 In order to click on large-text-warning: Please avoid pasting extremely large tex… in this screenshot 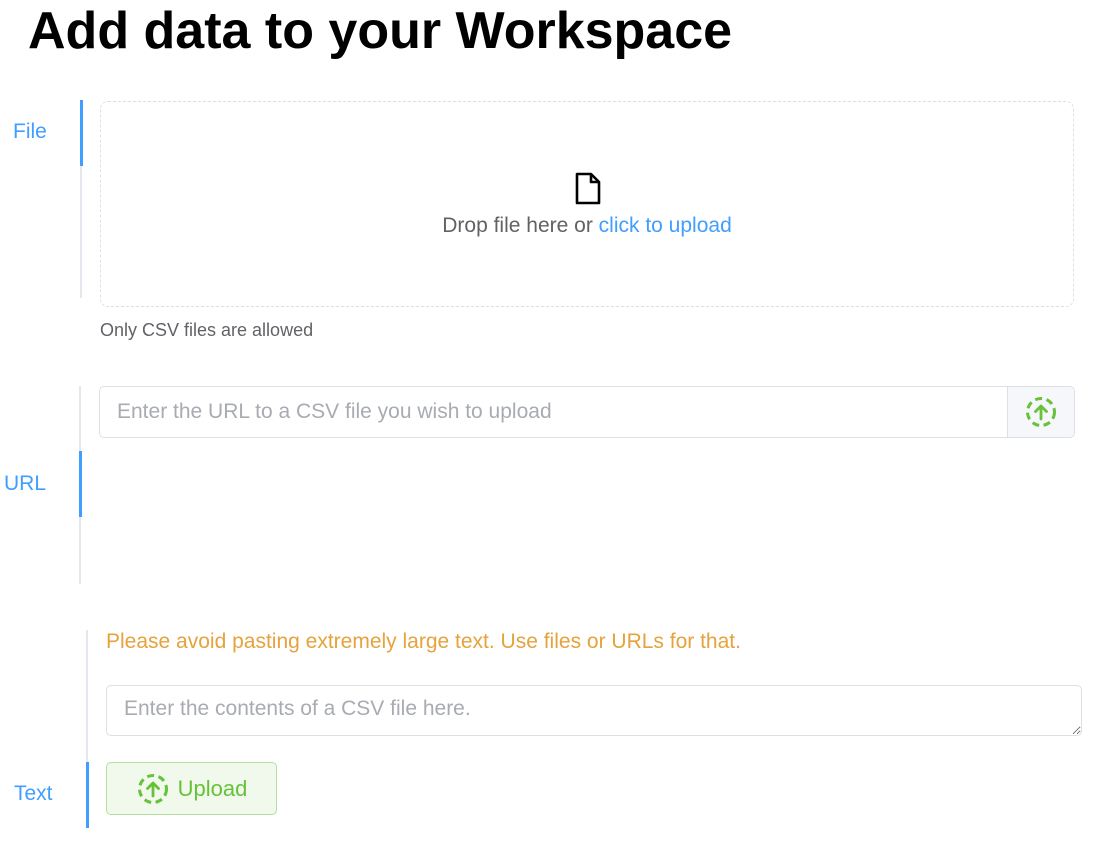, I will do `click(423, 641)`.